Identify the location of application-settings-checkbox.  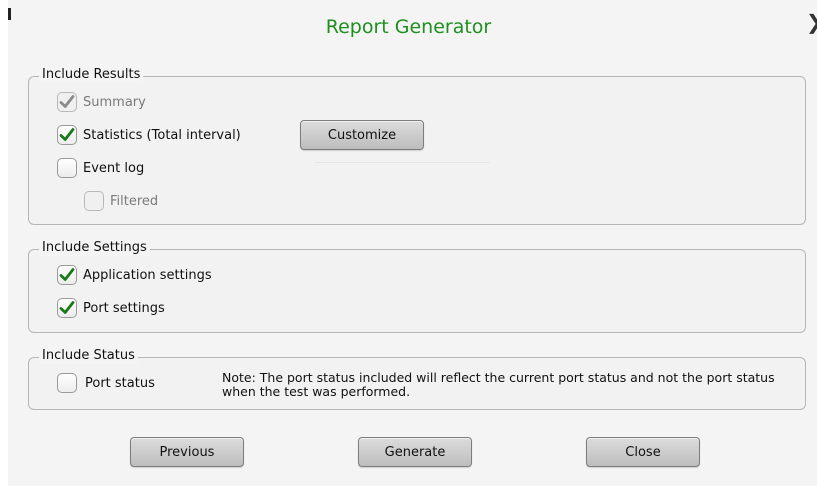
(67, 275).